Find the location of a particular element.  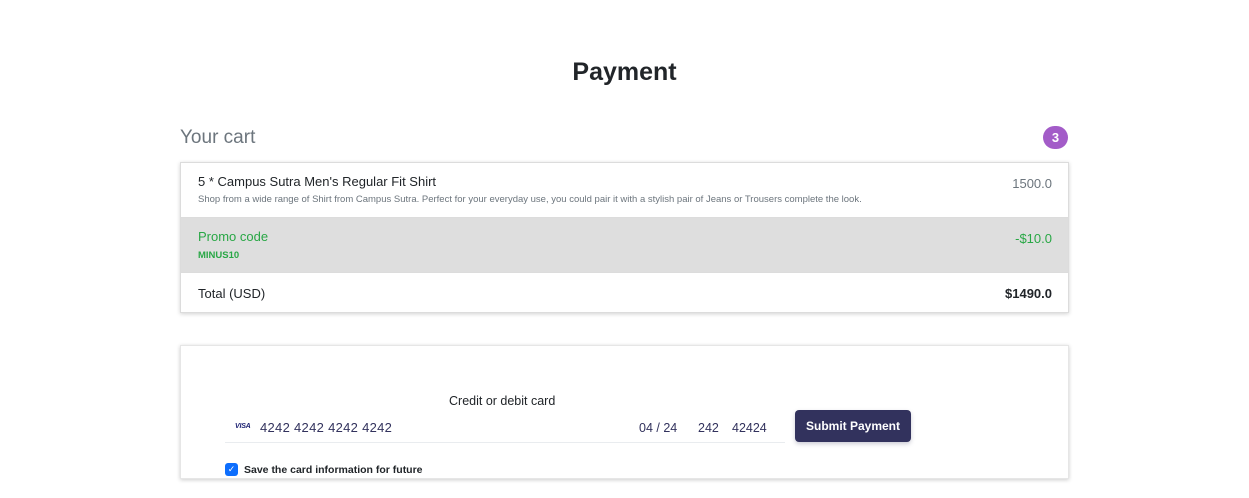

item-price: 1500.0 is located at coordinates (1032, 183).